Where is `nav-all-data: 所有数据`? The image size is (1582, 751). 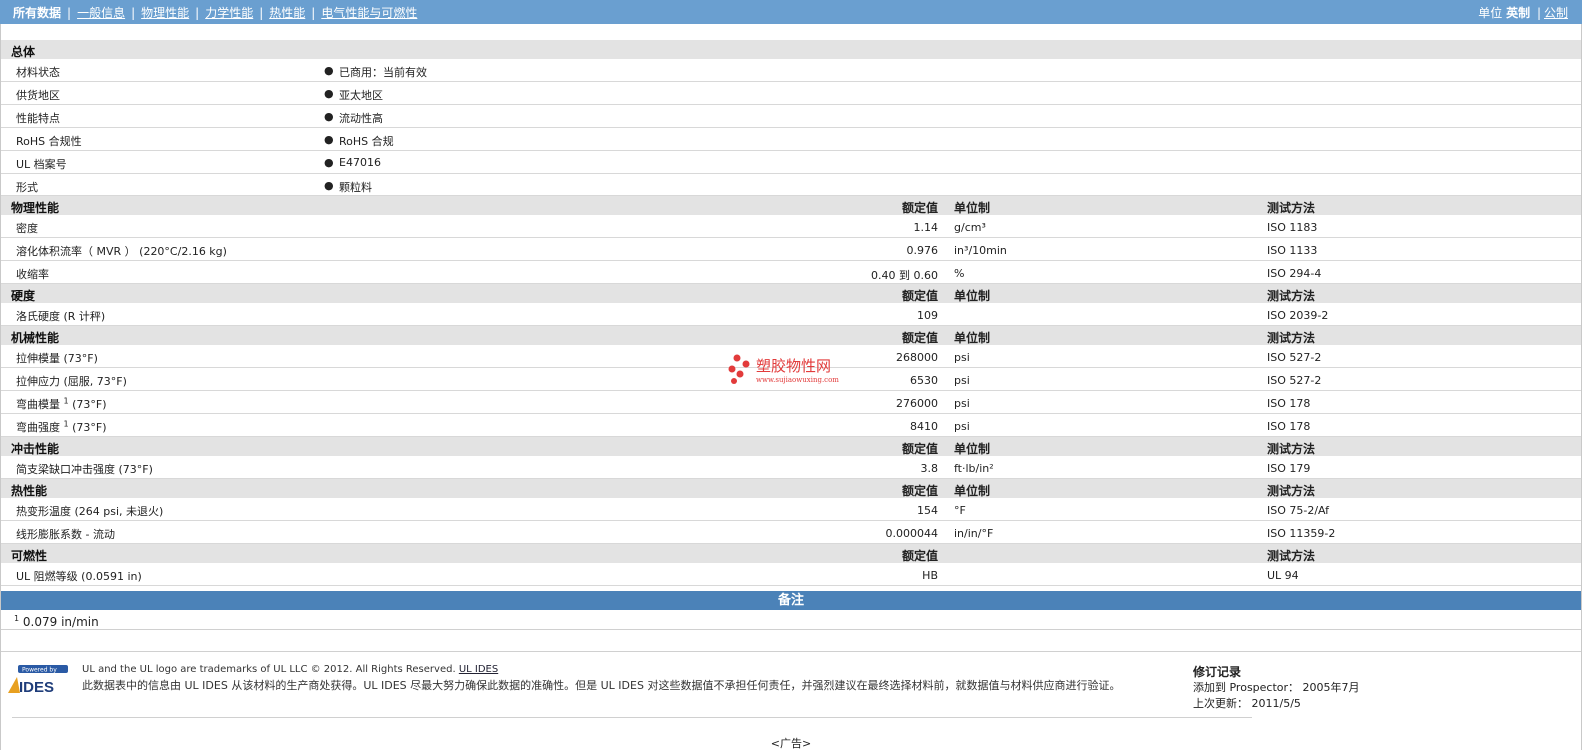
nav-all-data: 所有数据 is located at coordinates (37, 13).